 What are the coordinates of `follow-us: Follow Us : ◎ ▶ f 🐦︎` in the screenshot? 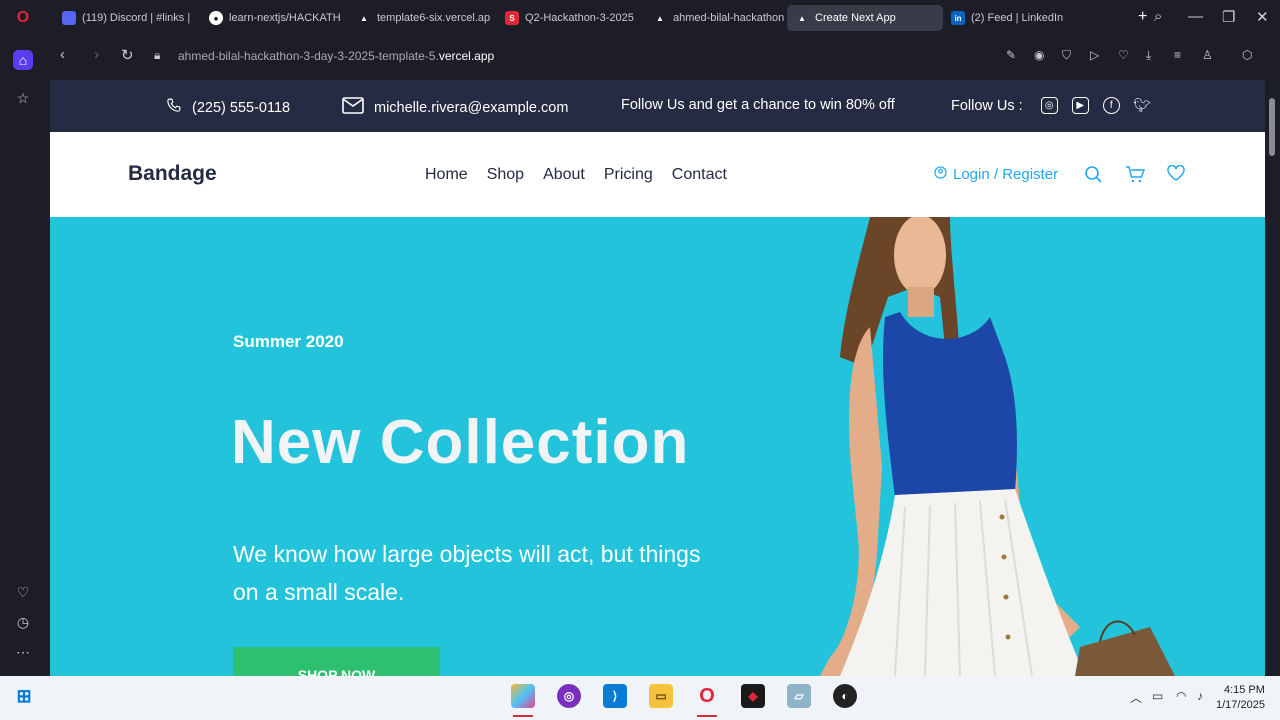 It's located at (1051, 105).